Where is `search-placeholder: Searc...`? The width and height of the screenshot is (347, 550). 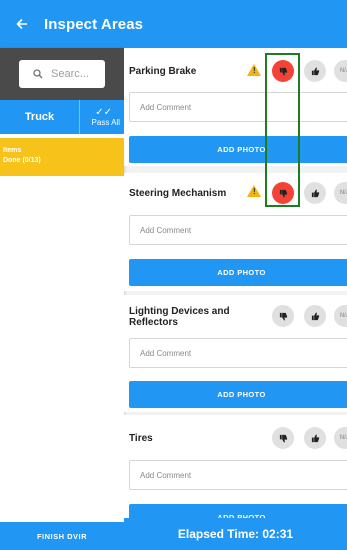
search-placeholder: Searc... is located at coordinates (70, 74).